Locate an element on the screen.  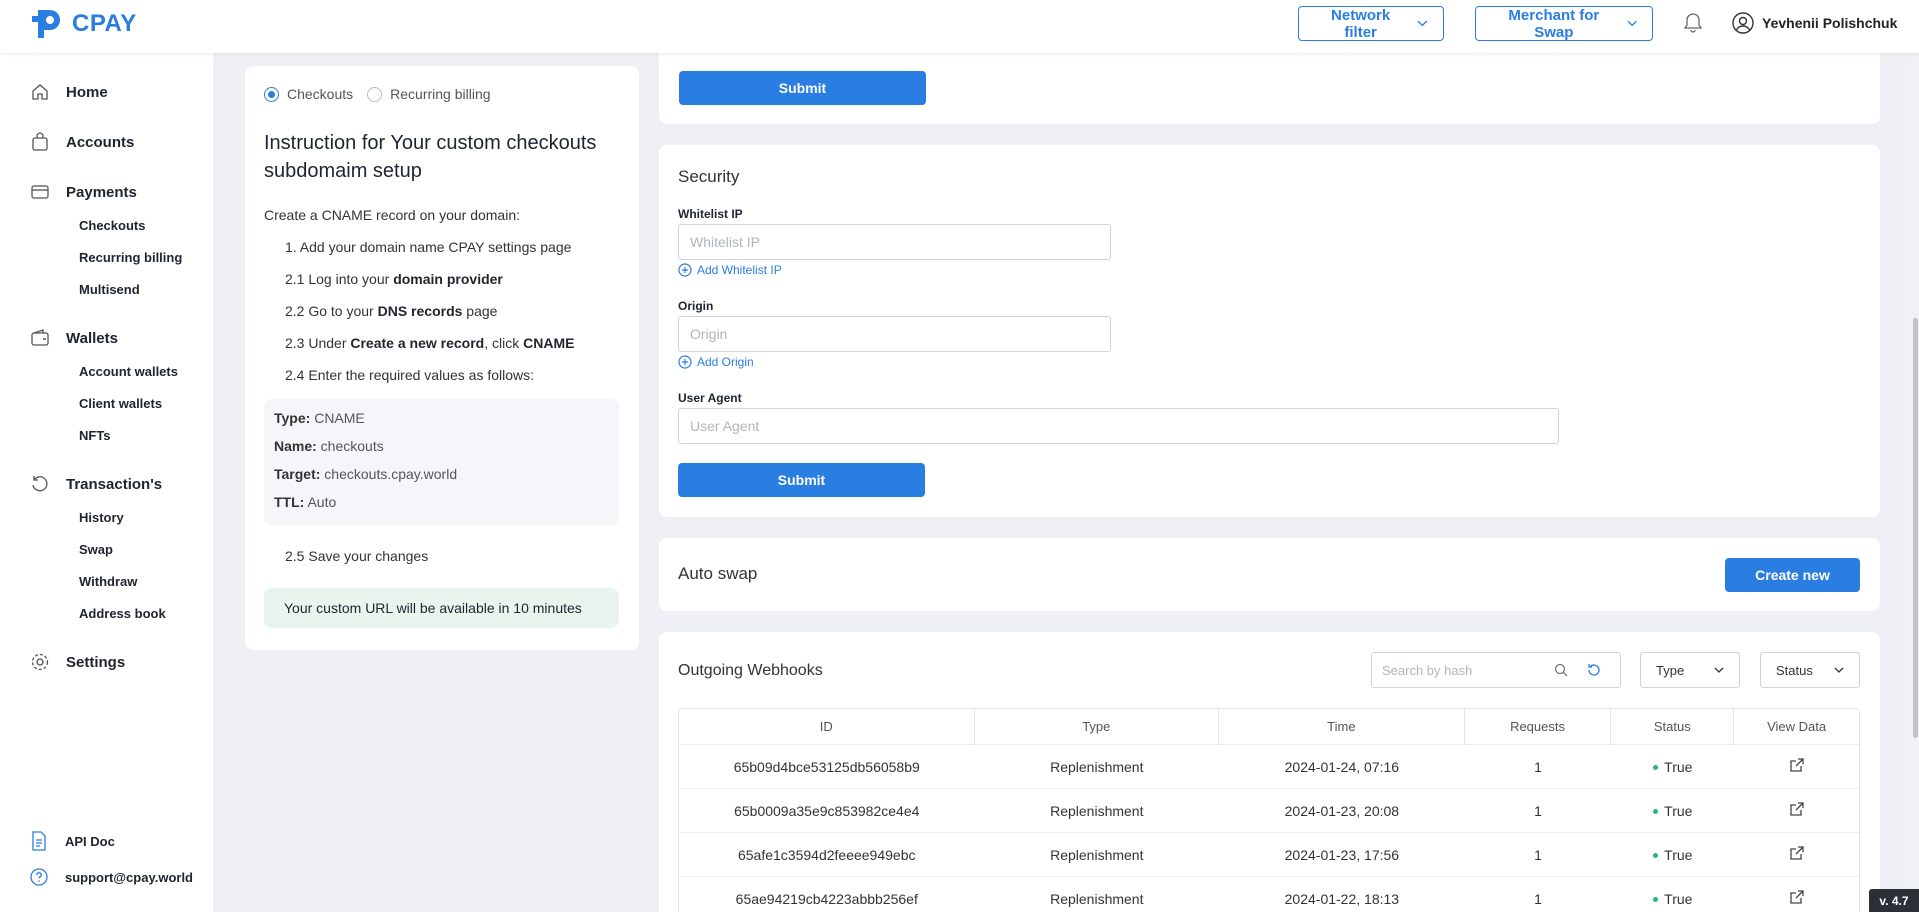
sidebar-item-payments: Payments is located at coordinates (83, 192).